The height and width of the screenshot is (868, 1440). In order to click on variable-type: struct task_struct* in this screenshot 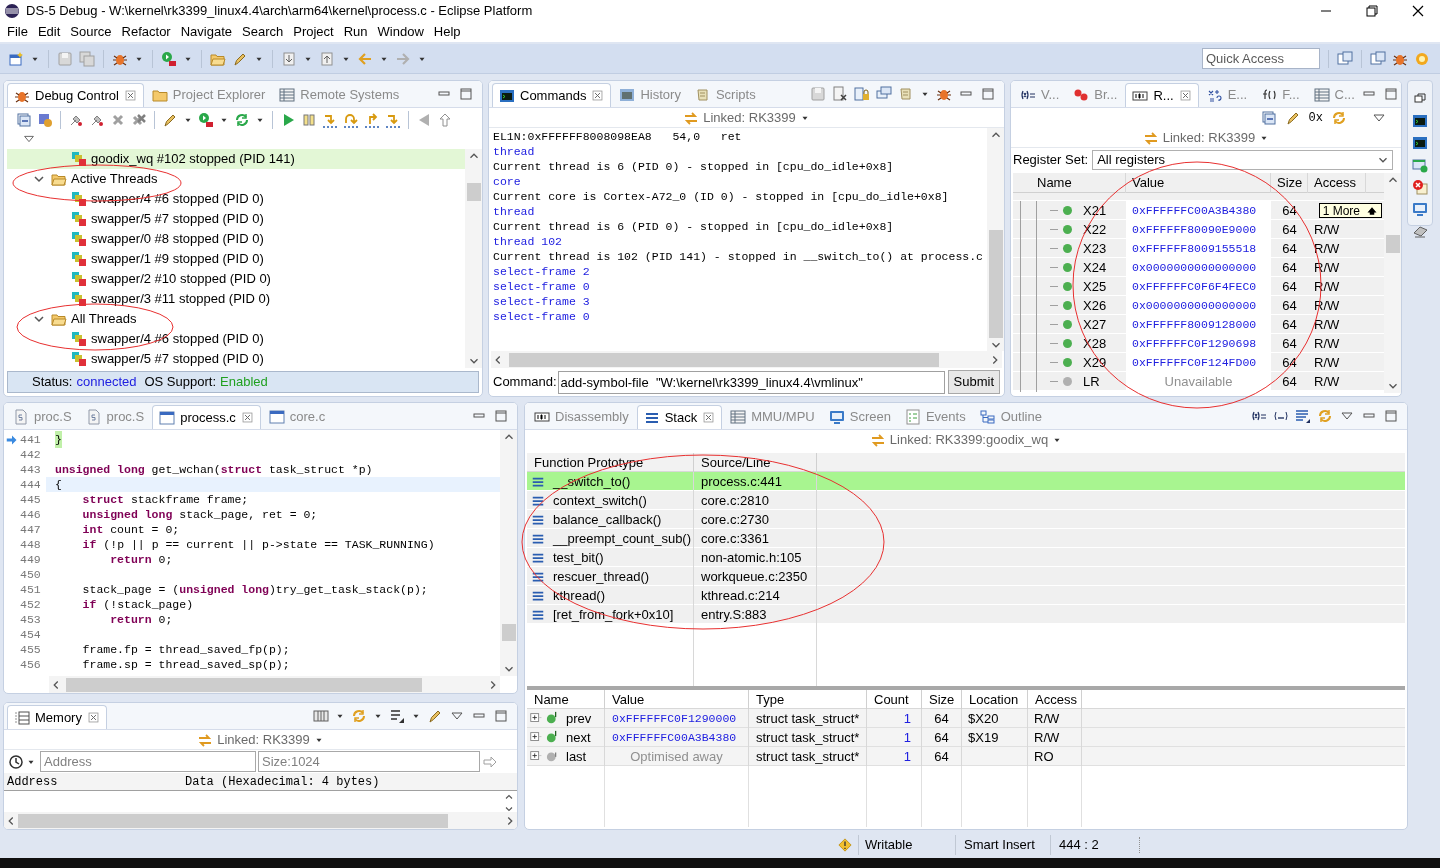, I will do `click(808, 756)`.